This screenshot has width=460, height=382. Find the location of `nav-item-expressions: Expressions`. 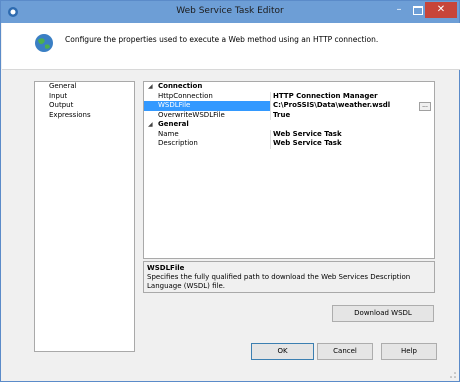

nav-item-expressions: Expressions is located at coordinates (84, 116).